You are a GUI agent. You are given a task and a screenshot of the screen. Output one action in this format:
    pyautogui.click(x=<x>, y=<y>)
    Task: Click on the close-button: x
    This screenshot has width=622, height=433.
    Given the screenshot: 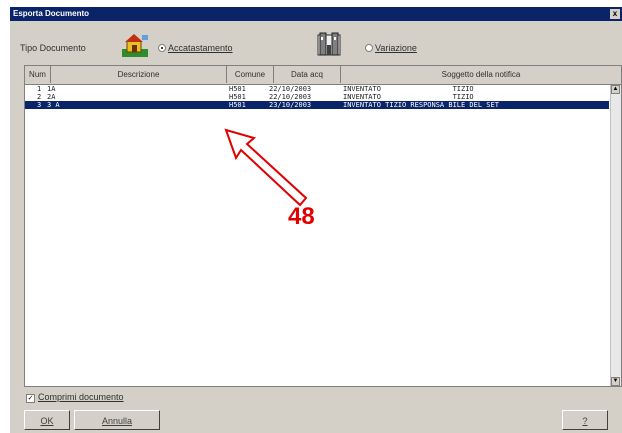 What is the action you would take?
    pyautogui.click(x=615, y=14)
    